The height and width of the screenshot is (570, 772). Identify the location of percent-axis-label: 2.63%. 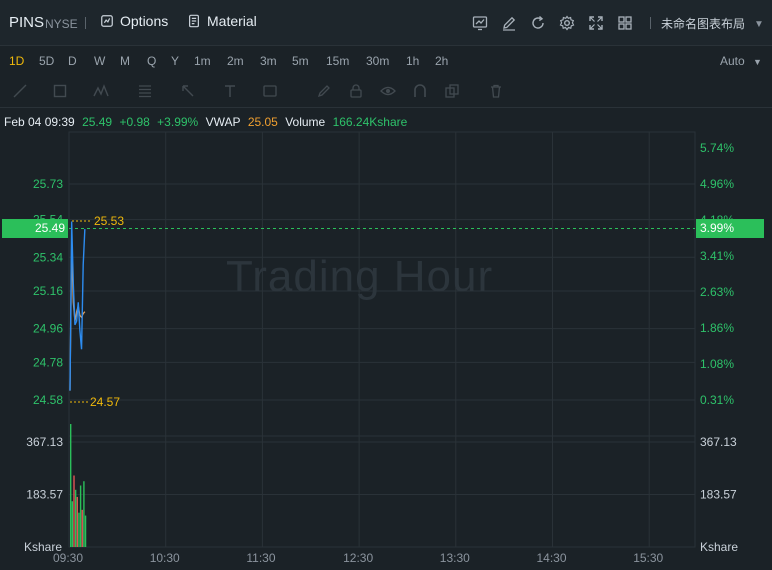
(717, 292).